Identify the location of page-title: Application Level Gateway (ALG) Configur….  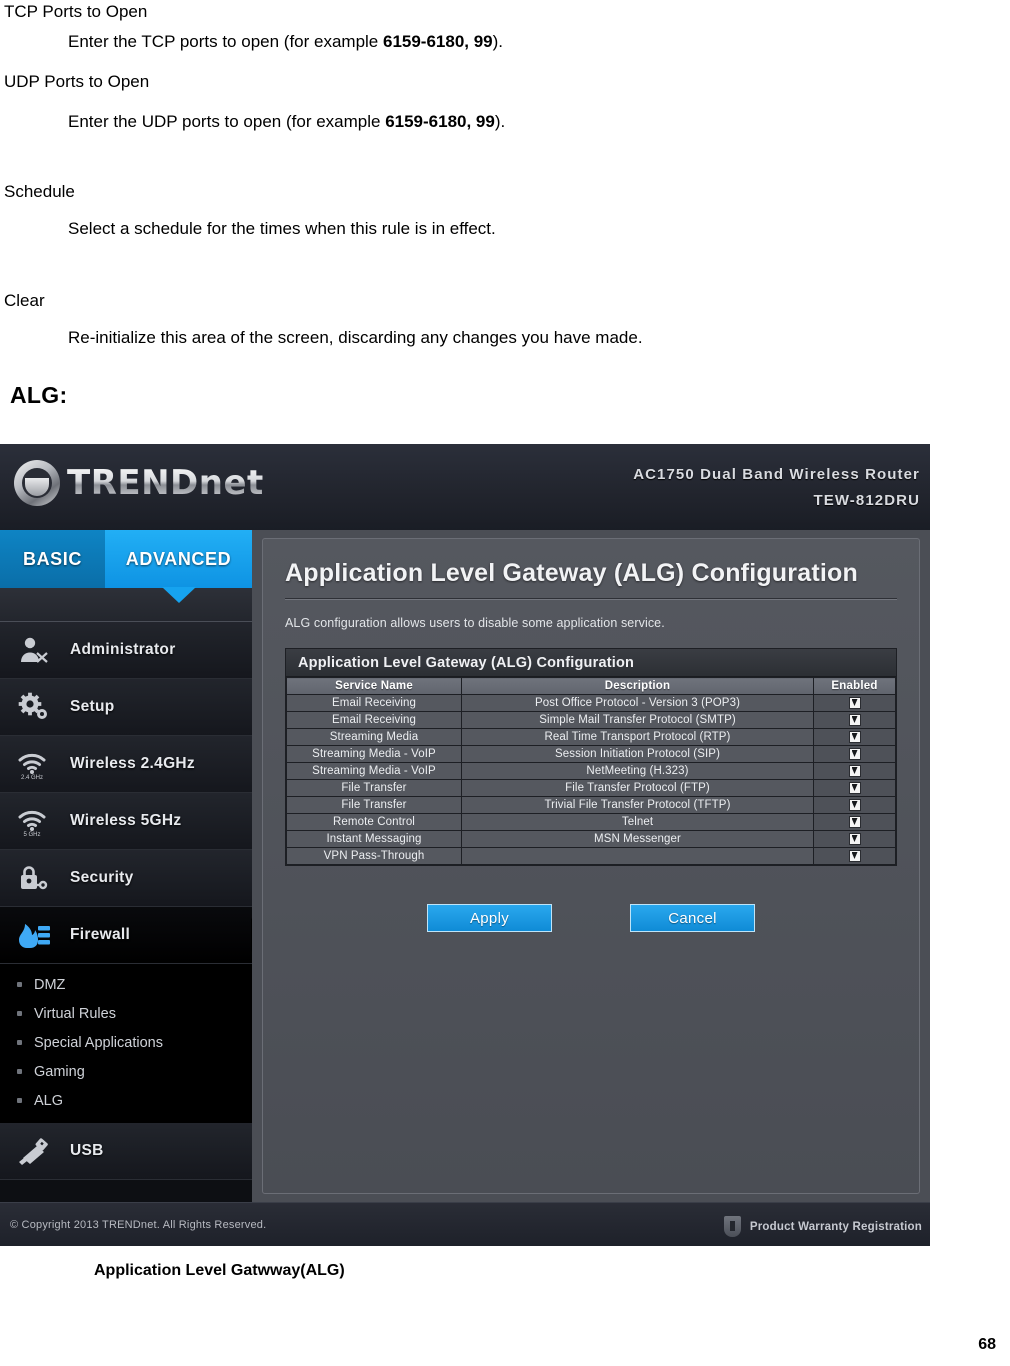
(571, 573).